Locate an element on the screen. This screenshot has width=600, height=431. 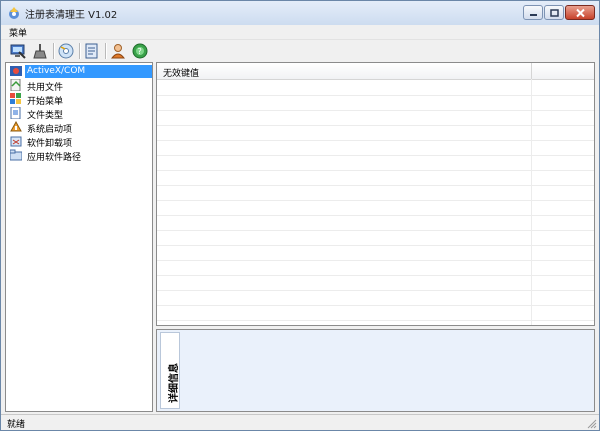
menu-bar: 菜单 is located at coordinates (300, 32).